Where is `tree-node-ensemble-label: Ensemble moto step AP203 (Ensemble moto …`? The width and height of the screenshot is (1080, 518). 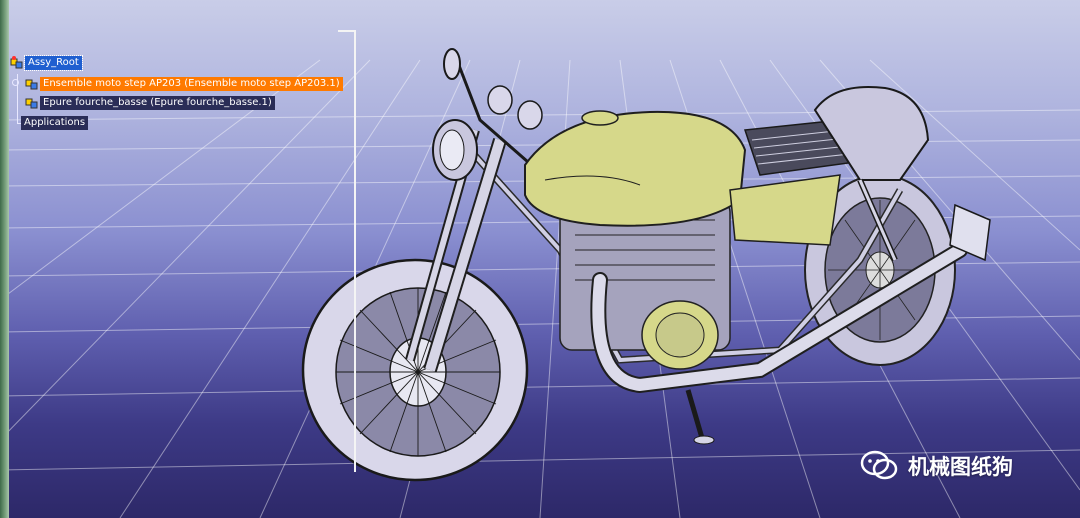
tree-node-ensemble-label: Ensemble moto step AP203 (Ensemble moto … is located at coordinates (191, 83).